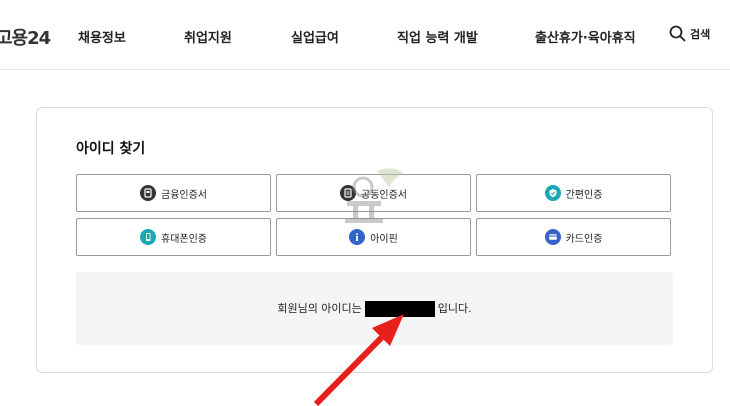  What do you see at coordinates (319, 308) in the screenshot?
I see `result-prefix: 회원님의 아이디는` at bounding box center [319, 308].